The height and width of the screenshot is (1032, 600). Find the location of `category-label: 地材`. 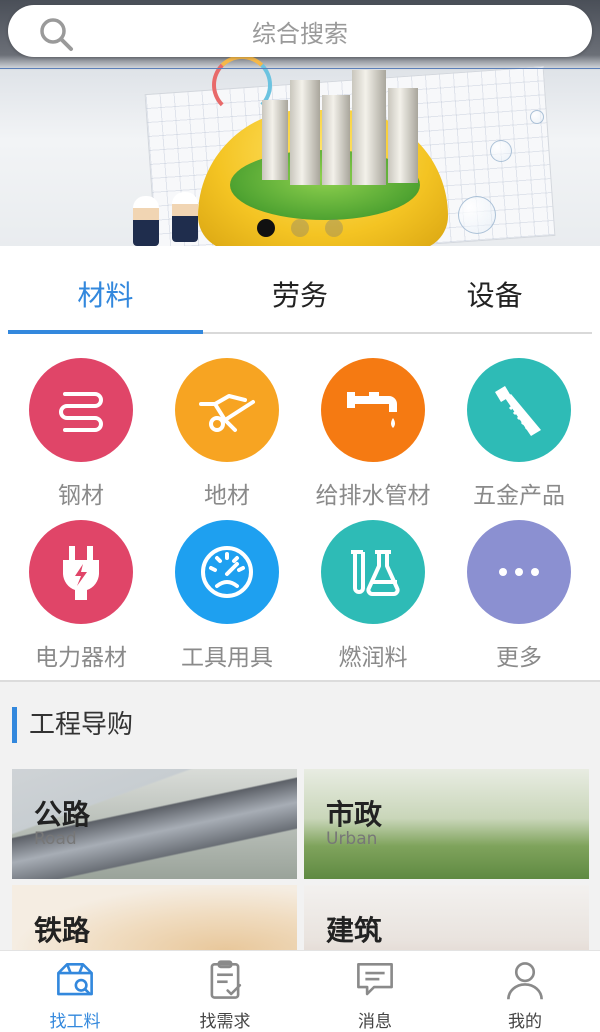

category-label: 地材 is located at coordinates (227, 496).